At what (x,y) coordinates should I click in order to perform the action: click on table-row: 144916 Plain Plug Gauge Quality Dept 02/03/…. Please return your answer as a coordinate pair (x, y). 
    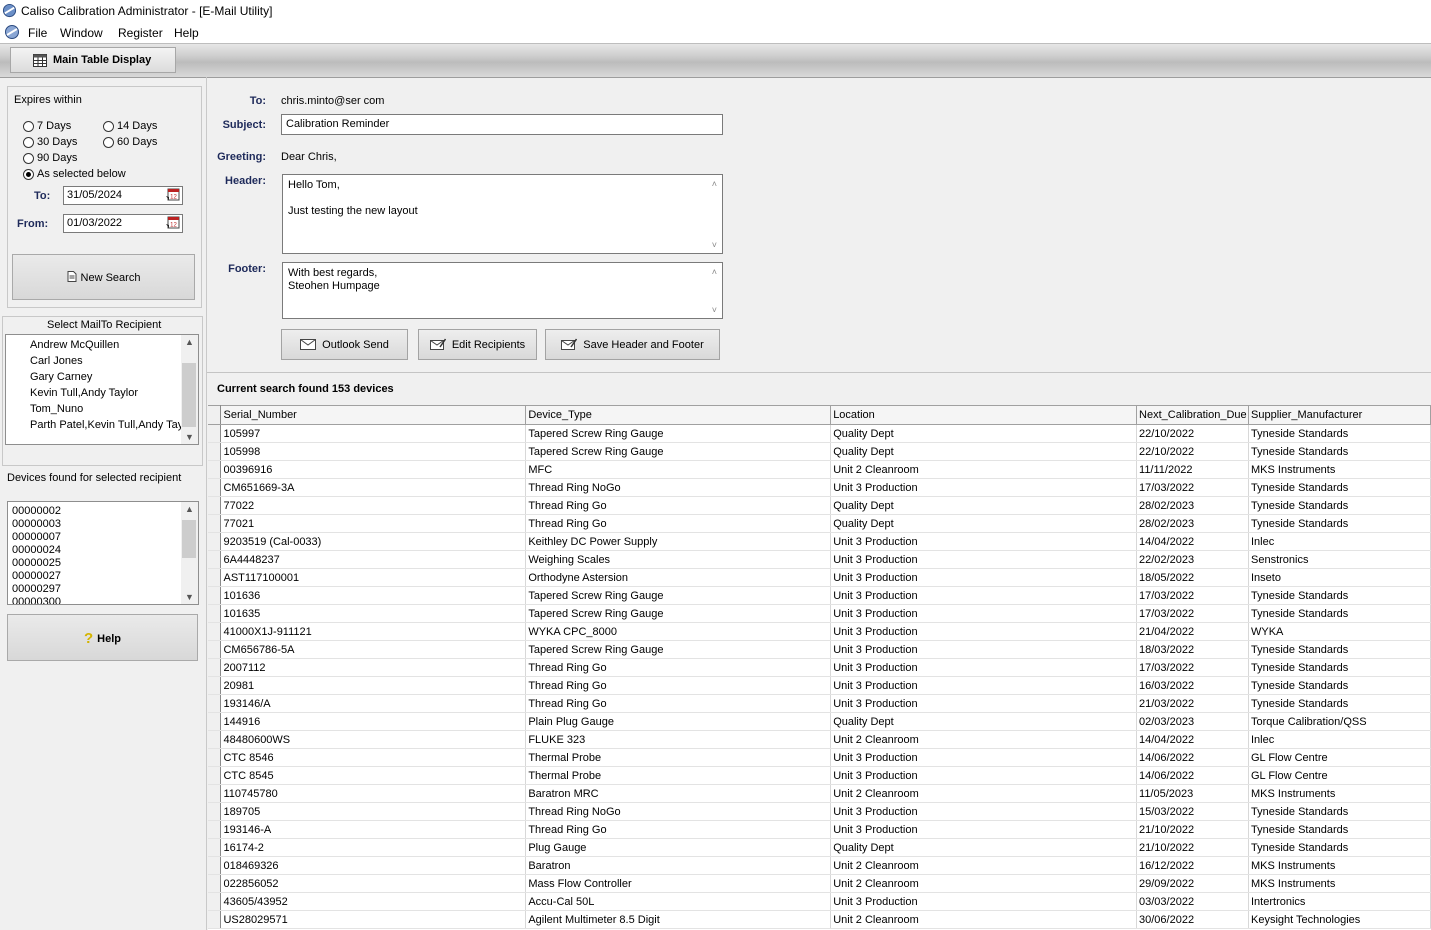
    Looking at the image, I should click on (819, 721).